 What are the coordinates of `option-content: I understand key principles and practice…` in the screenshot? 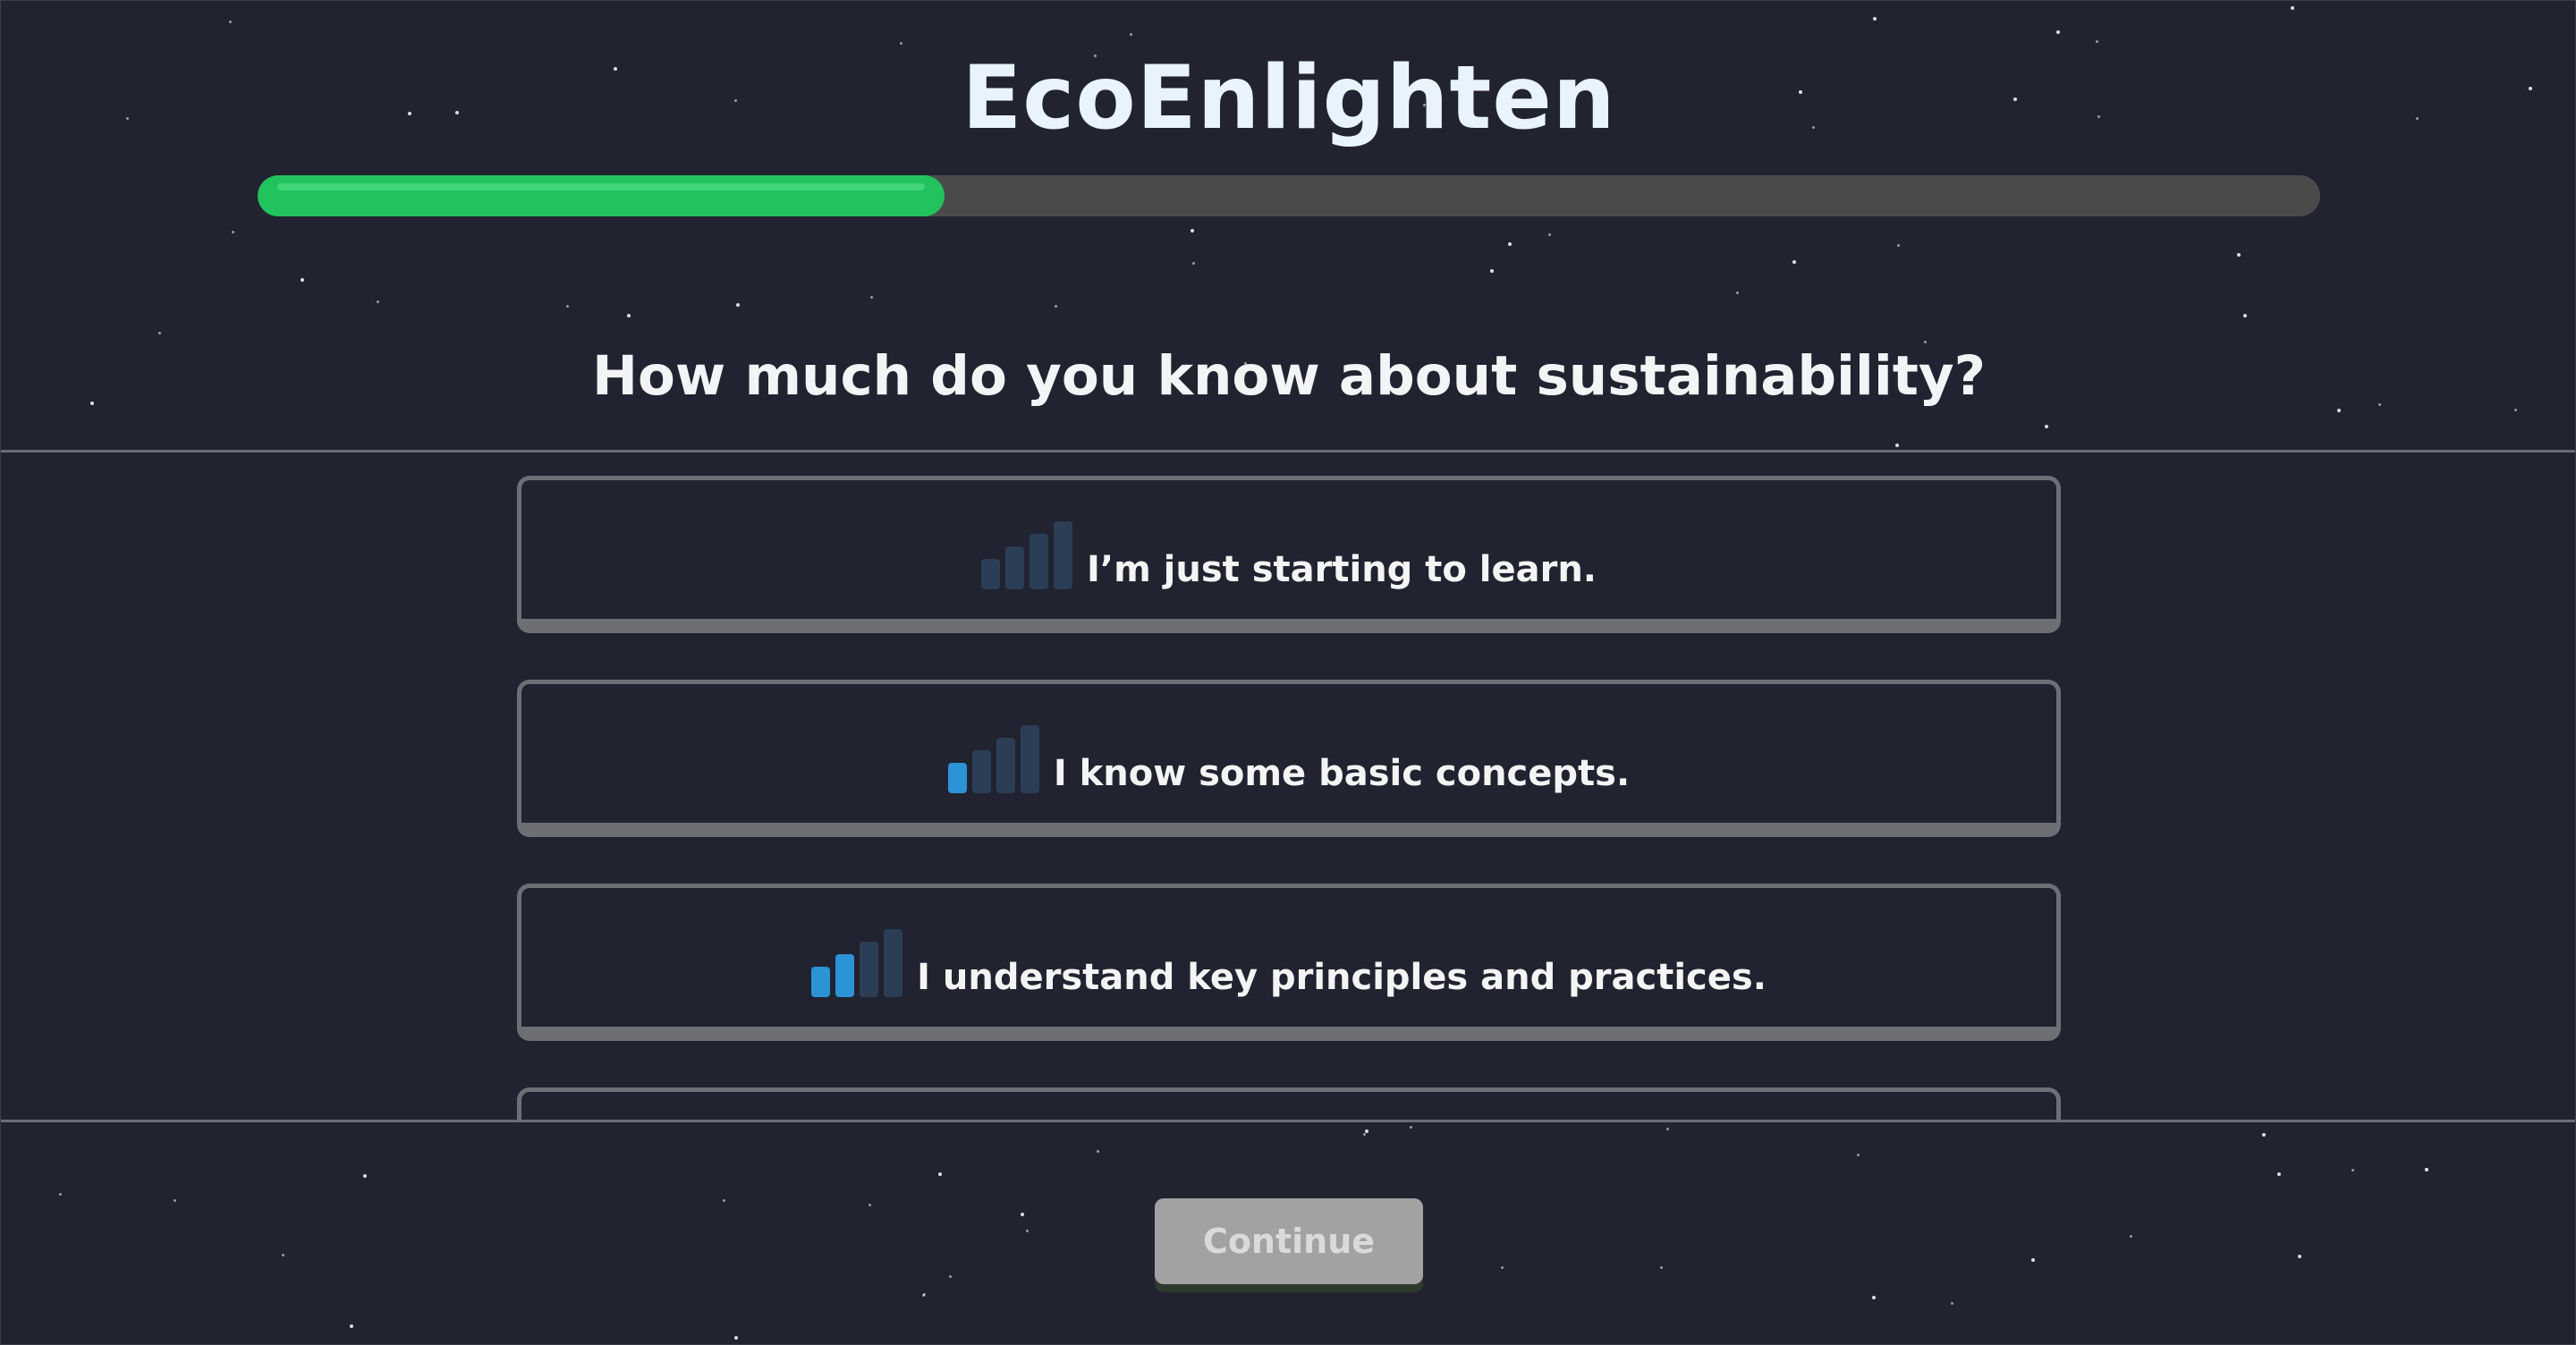 It's located at (1289, 963).